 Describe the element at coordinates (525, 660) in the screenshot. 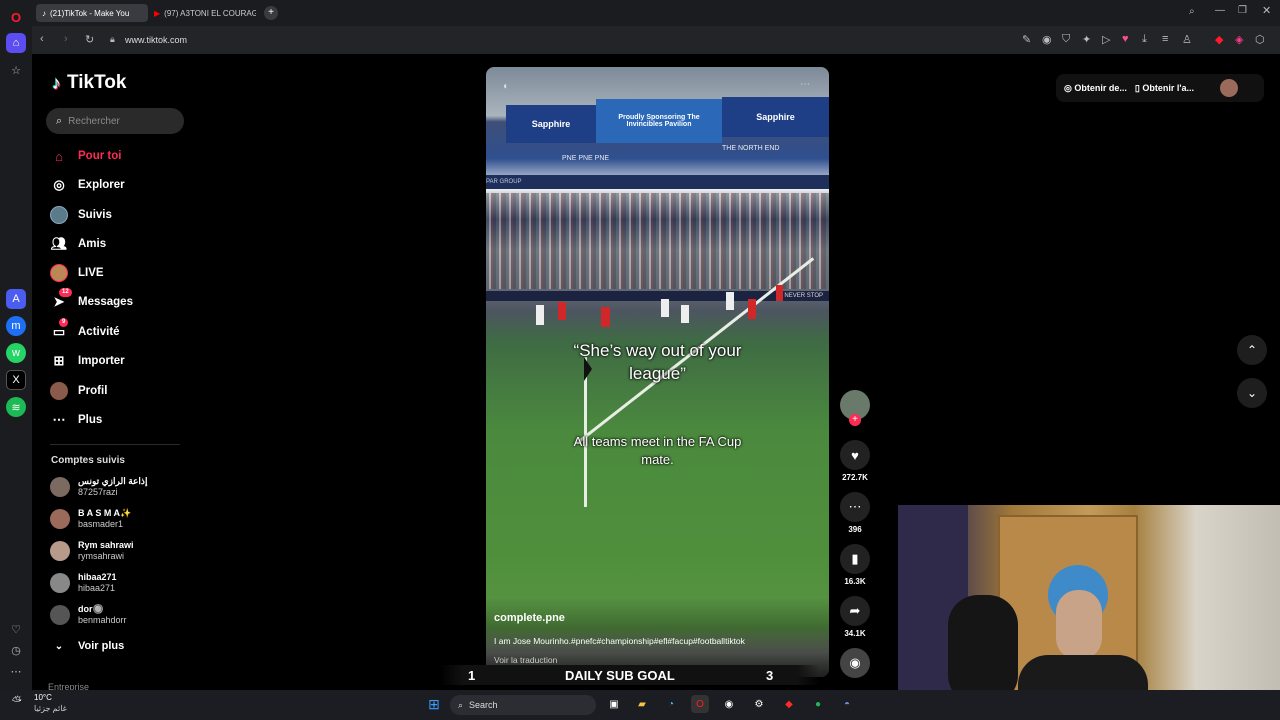

I see `translate-link: Voir la traduction` at that location.